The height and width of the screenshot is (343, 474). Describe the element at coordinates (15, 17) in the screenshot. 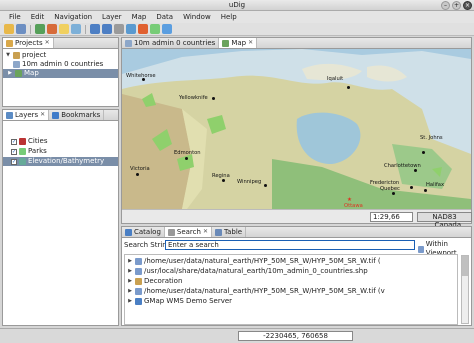

I see `menu-file: File` at that location.